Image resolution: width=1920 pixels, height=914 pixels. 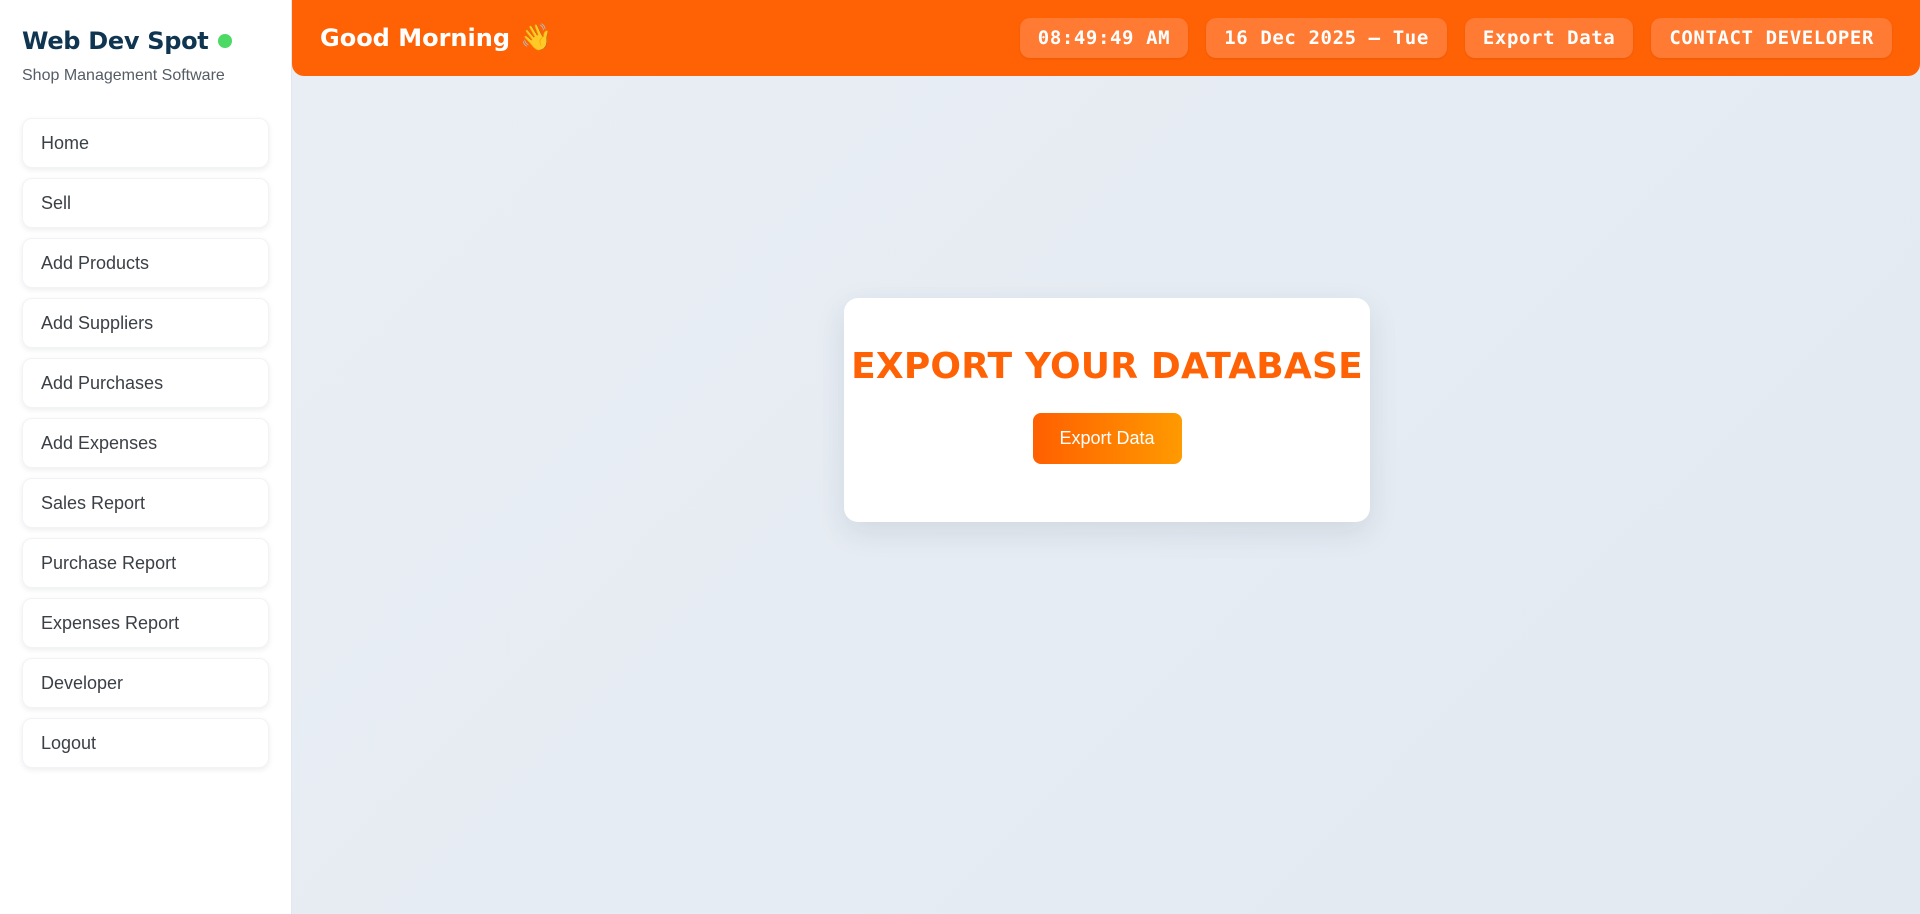 I want to click on sidebar-item-label: Add Purchases, so click(x=102, y=382).